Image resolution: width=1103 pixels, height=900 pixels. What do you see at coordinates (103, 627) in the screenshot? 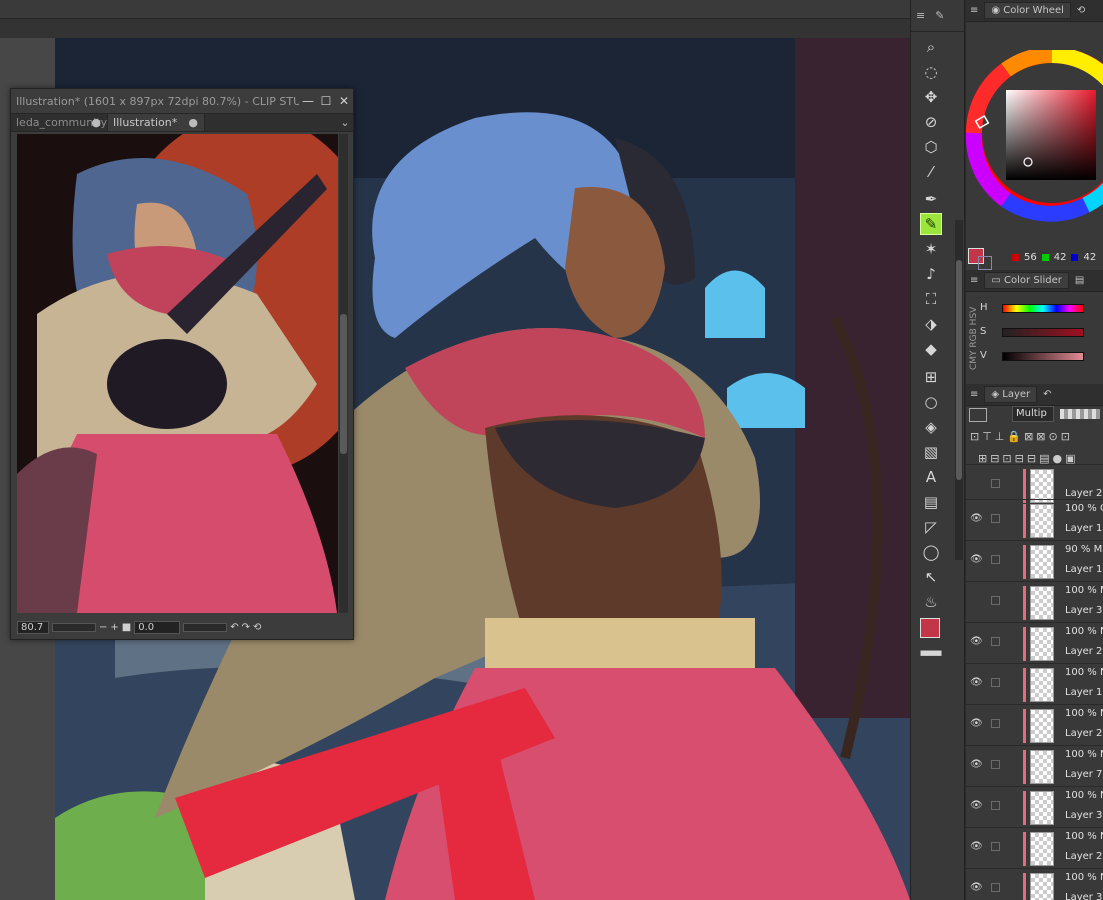
I see `zoom-out-icon: −` at bounding box center [103, 627].